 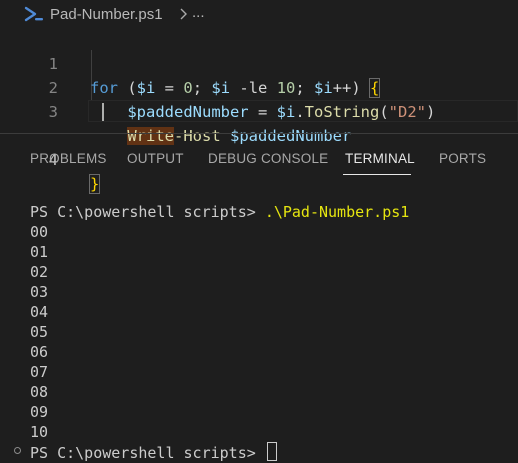 What do you see at coordinates (39, 372) in the screenshot?
I see `terminal-output-line: 07` at bounding box center [39, 372].